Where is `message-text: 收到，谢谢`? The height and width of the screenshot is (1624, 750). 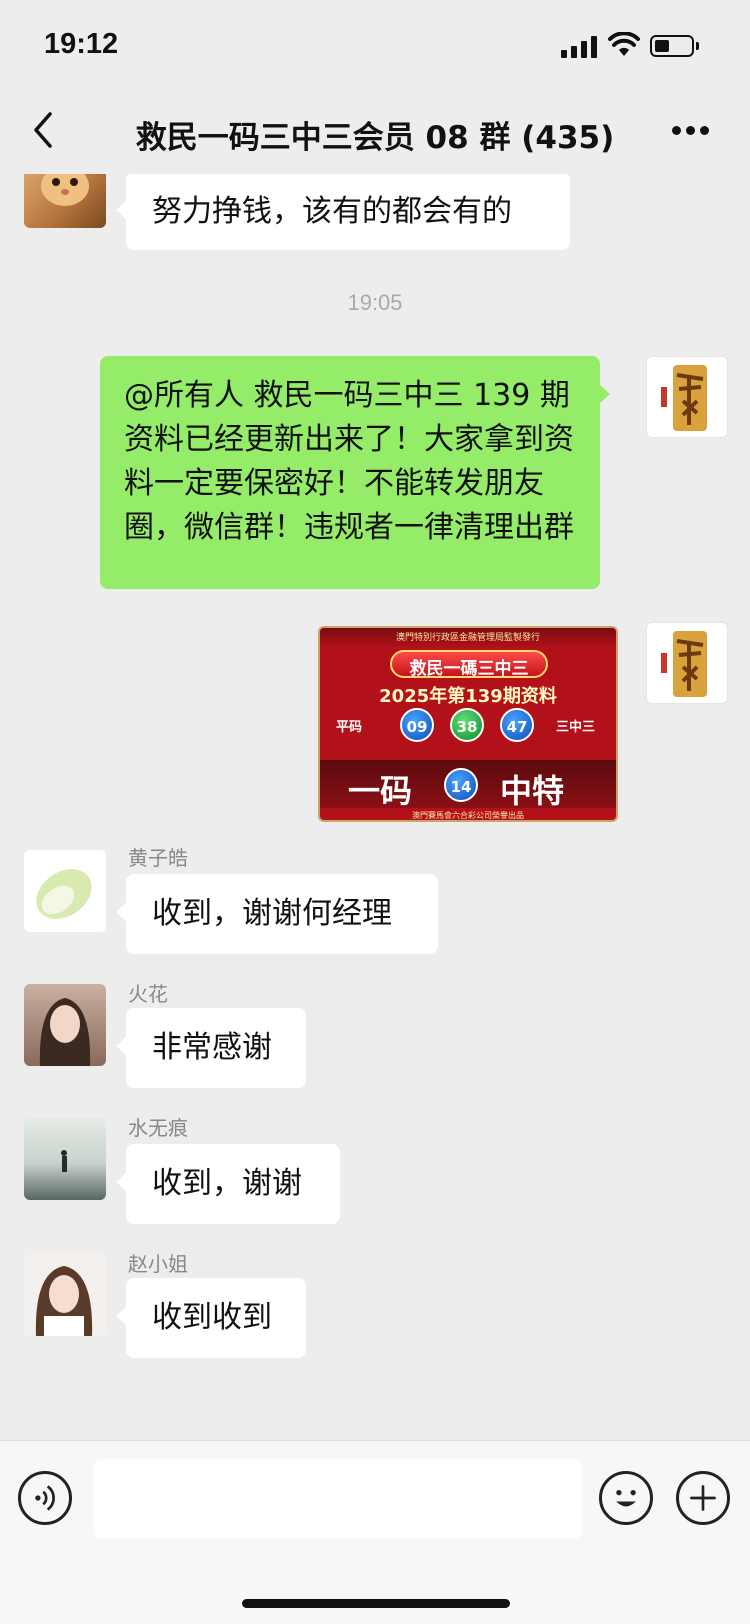
message-text: 收到，谢谢 is located at coordinates (227, 1183).